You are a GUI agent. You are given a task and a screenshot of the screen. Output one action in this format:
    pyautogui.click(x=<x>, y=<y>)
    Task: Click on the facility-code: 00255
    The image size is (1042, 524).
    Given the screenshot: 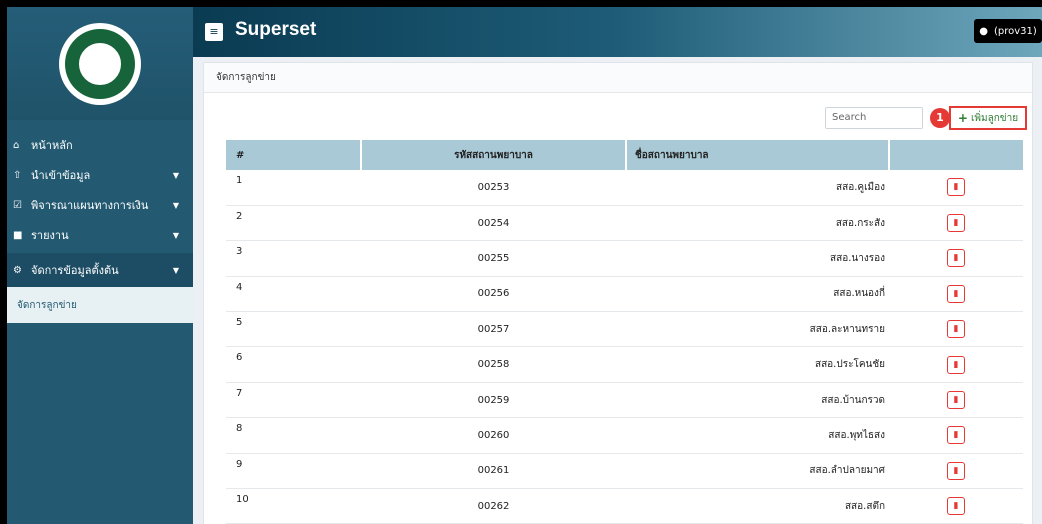 What is the action you would take?
    pyautogui.click(x=493, y=258)
    